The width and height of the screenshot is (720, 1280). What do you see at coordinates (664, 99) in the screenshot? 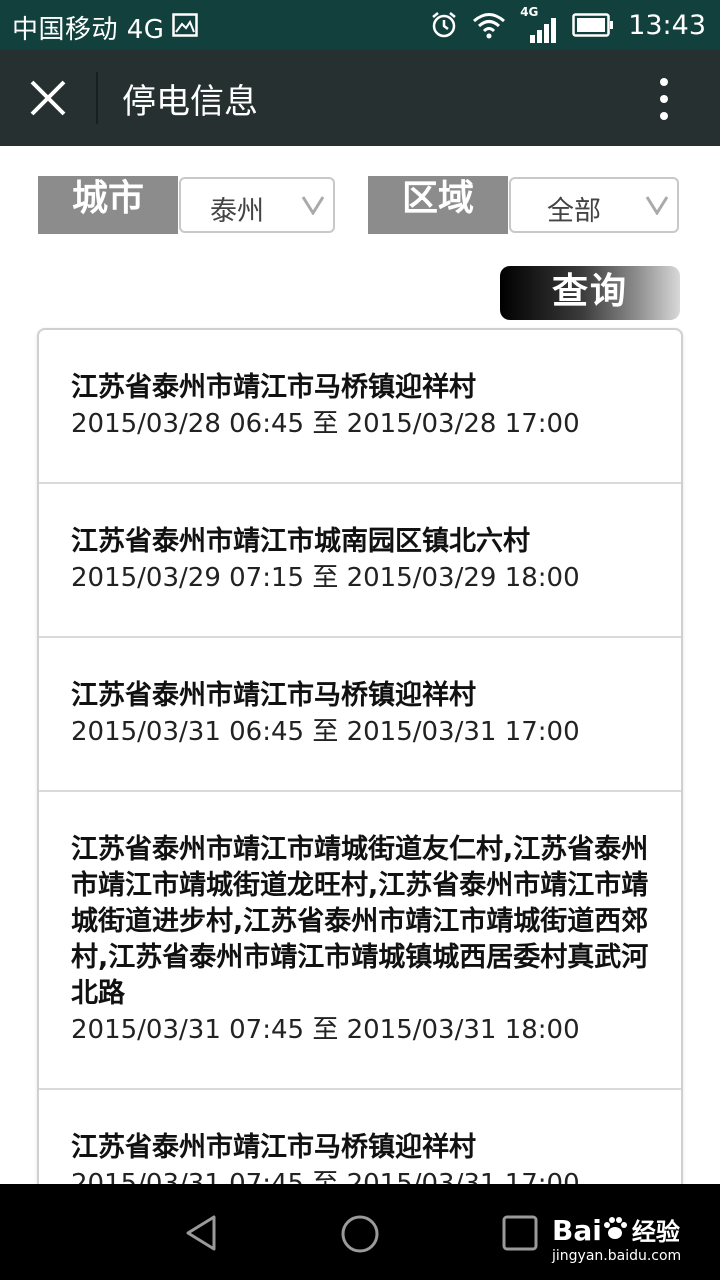
I see `more-icon` at bounding box center [664, 99].